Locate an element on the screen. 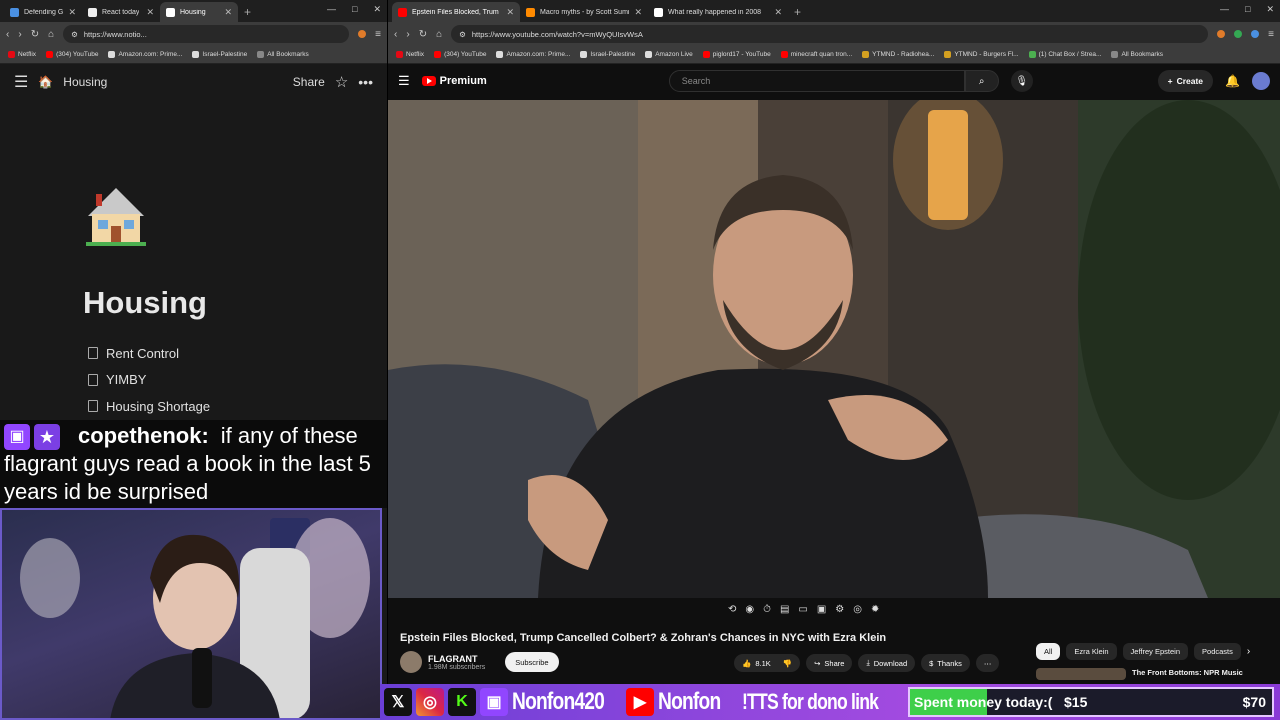  like-button: 👍 8.1K 👎 is located at coordinates (767, 663).